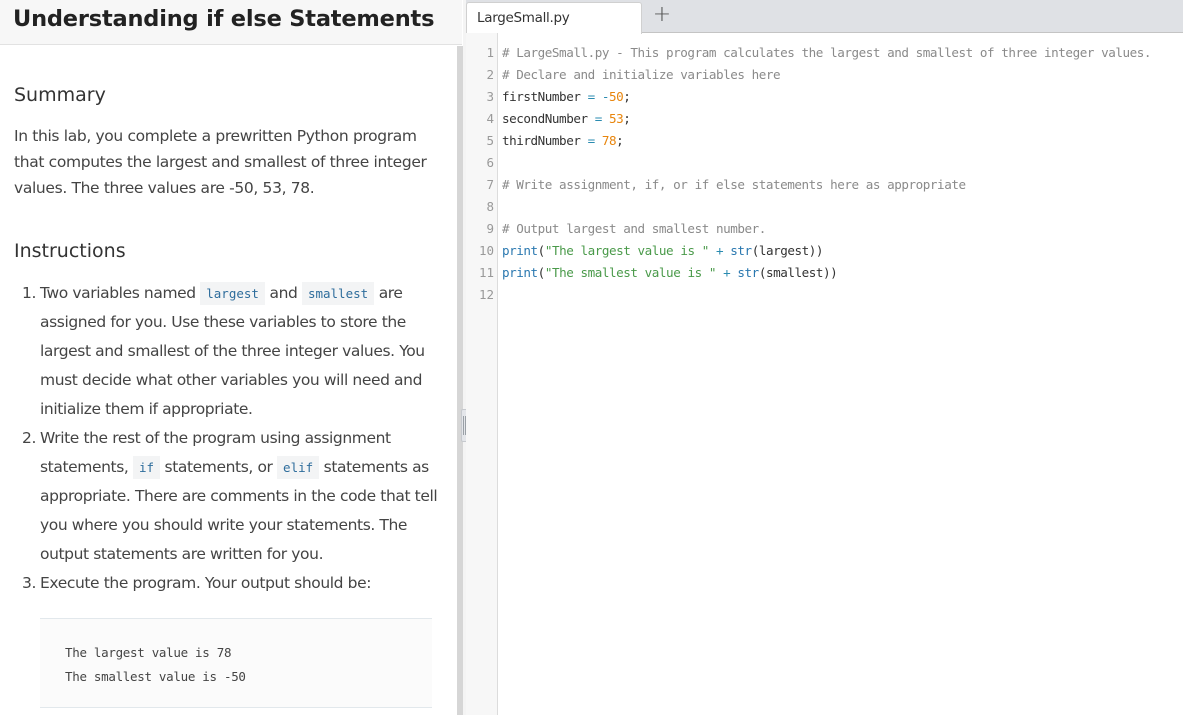  I want to click on panel-header: Understanding if else Statements, so click(231, 22).